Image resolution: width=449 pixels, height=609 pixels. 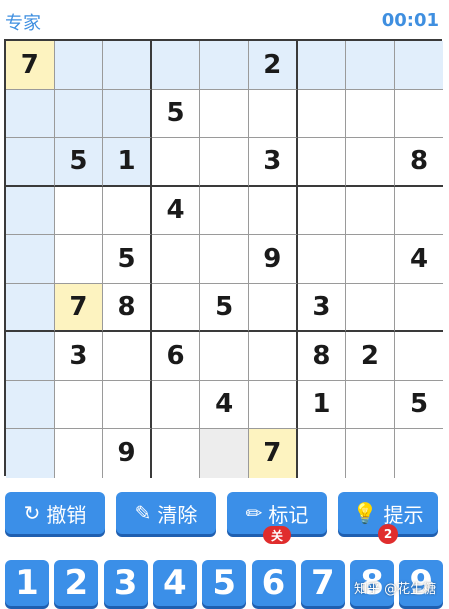 What do you see at coordinates (370, 307) in the screenshot?
I see `cell-r6c8` at bounding box center [370, 307].